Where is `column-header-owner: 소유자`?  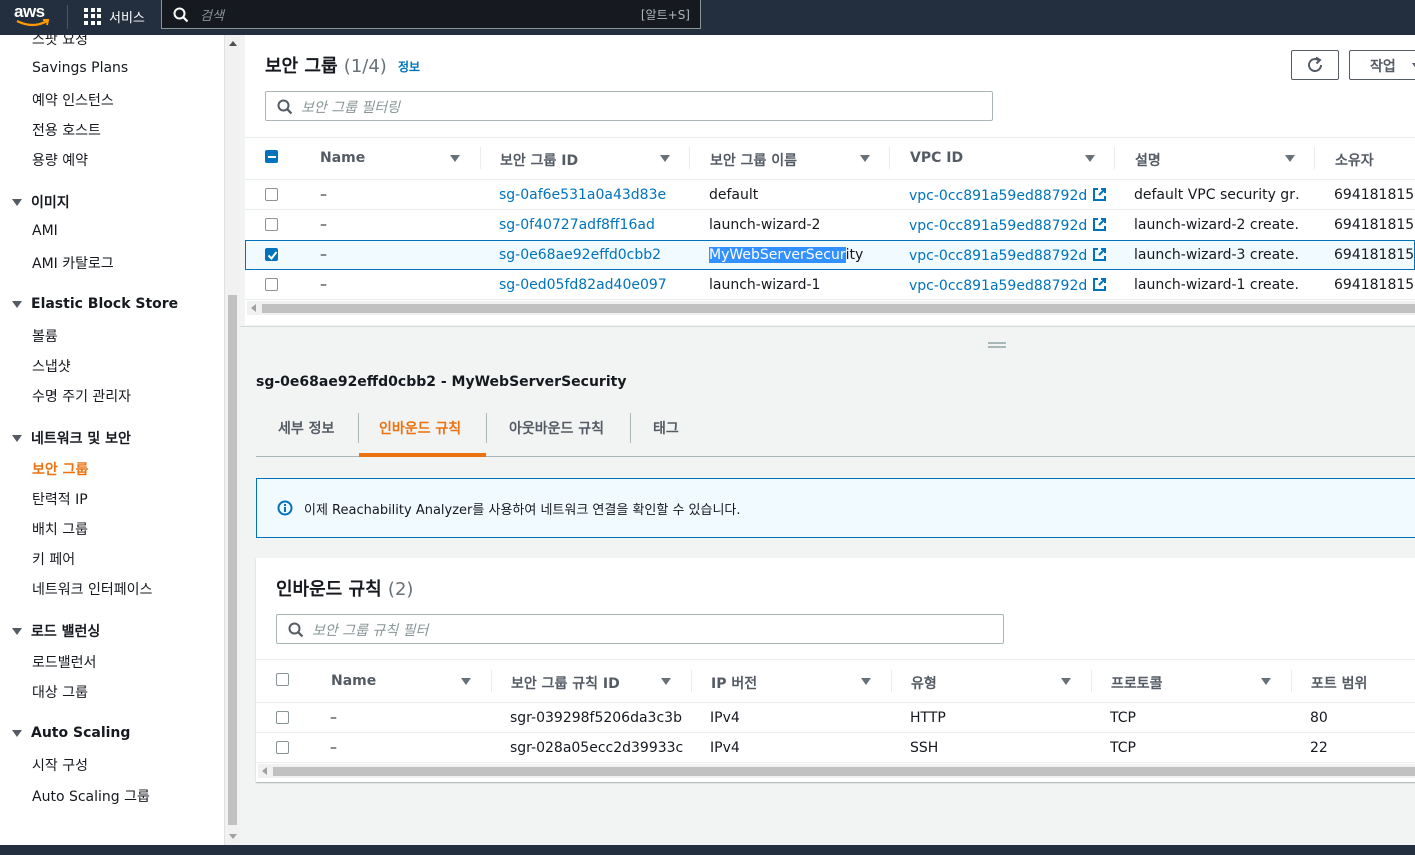
column-header-owner: 소유자 is located at coordinates (1354, 160).